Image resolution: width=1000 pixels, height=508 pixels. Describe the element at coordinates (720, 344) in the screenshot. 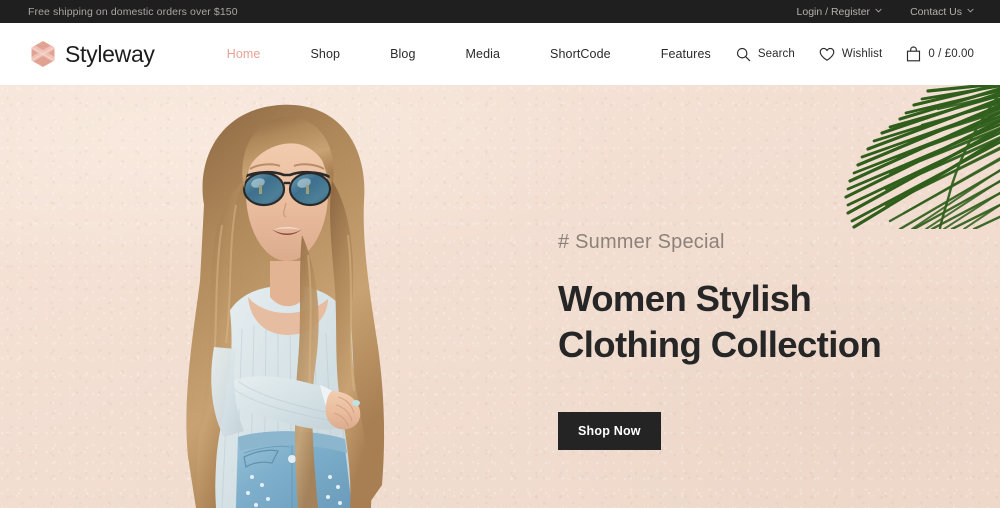

I see `hero-headline-line2: Clothing Collection` at that location.